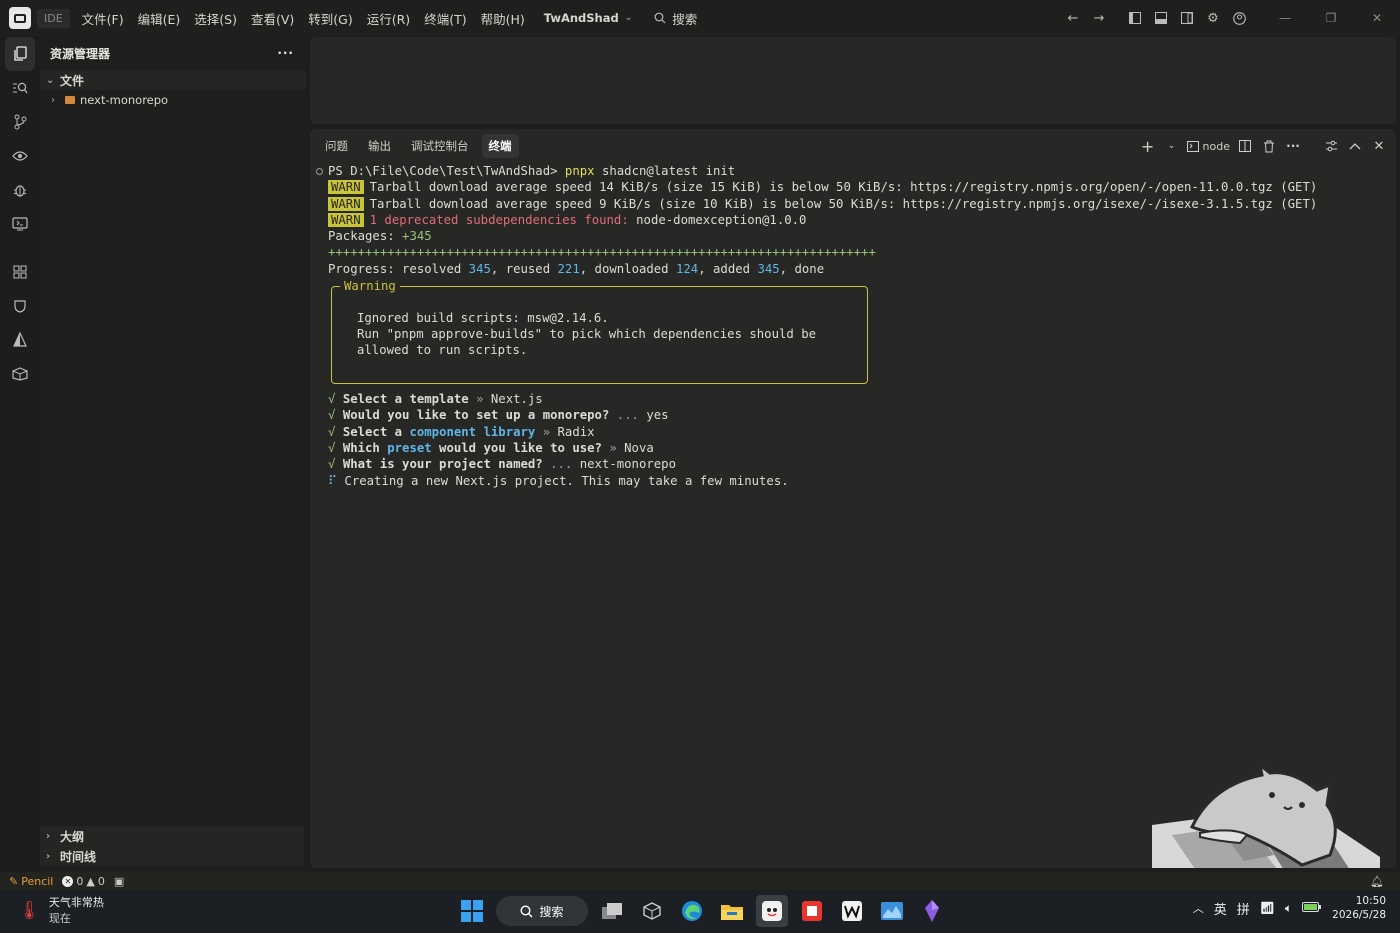 The height and width of the screenshot is (933, 1400). Describe the element at coordinates (588, 18) in the screenshot. I see `project-switcher: TwAndShad ⌄` at that location.